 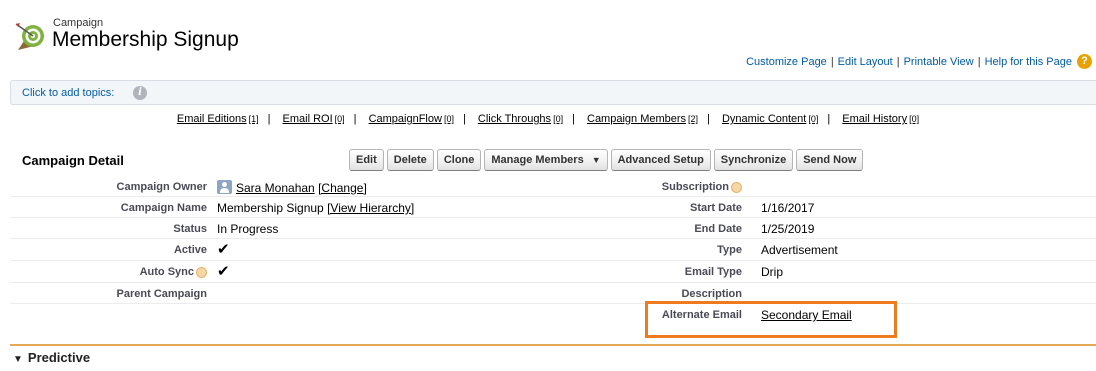 I want to click on related-count: [1], so click(x=253, y=119).